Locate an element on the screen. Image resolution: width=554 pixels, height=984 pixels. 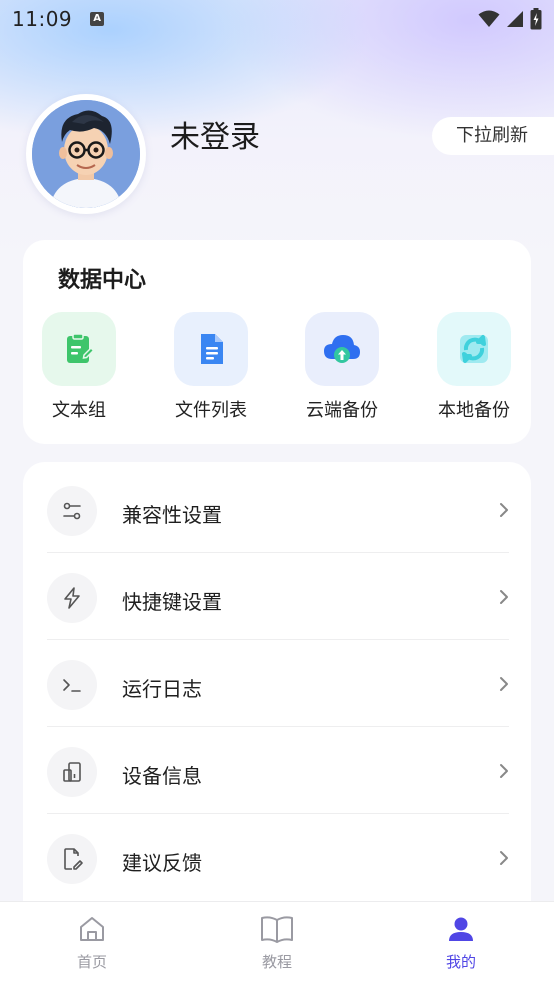
nav-tab-home: 首页 is located at coordinates (92, 943).